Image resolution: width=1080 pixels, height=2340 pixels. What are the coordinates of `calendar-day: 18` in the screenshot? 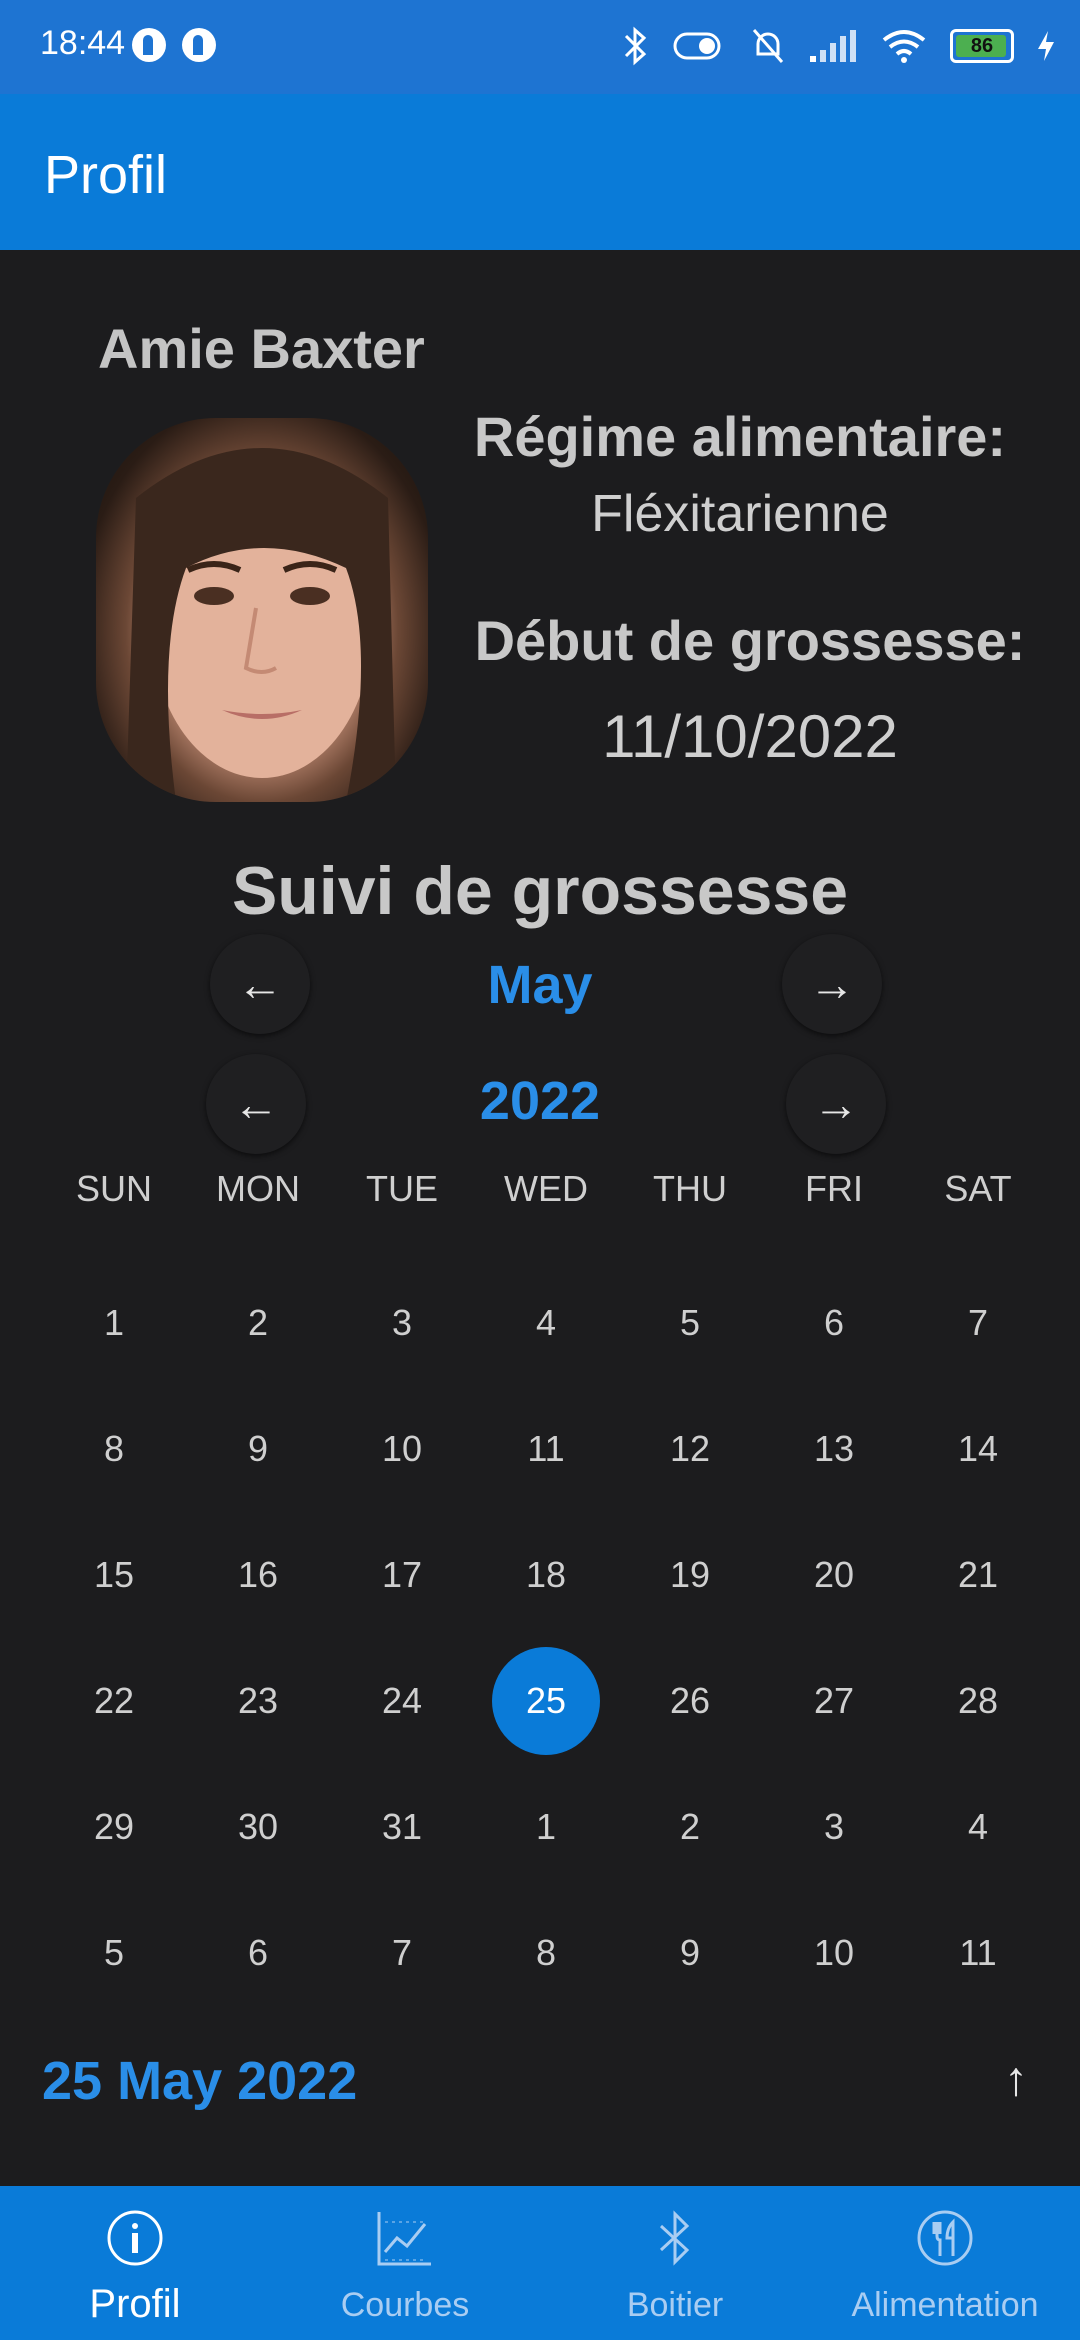 It's located at (546, 1575).